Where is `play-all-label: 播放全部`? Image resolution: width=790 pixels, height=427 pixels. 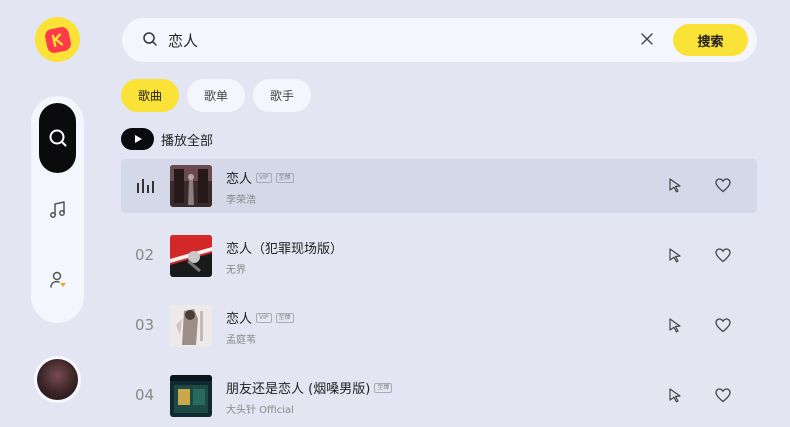 play-all-label: 播放全部 is located at coordinates (187, 141).